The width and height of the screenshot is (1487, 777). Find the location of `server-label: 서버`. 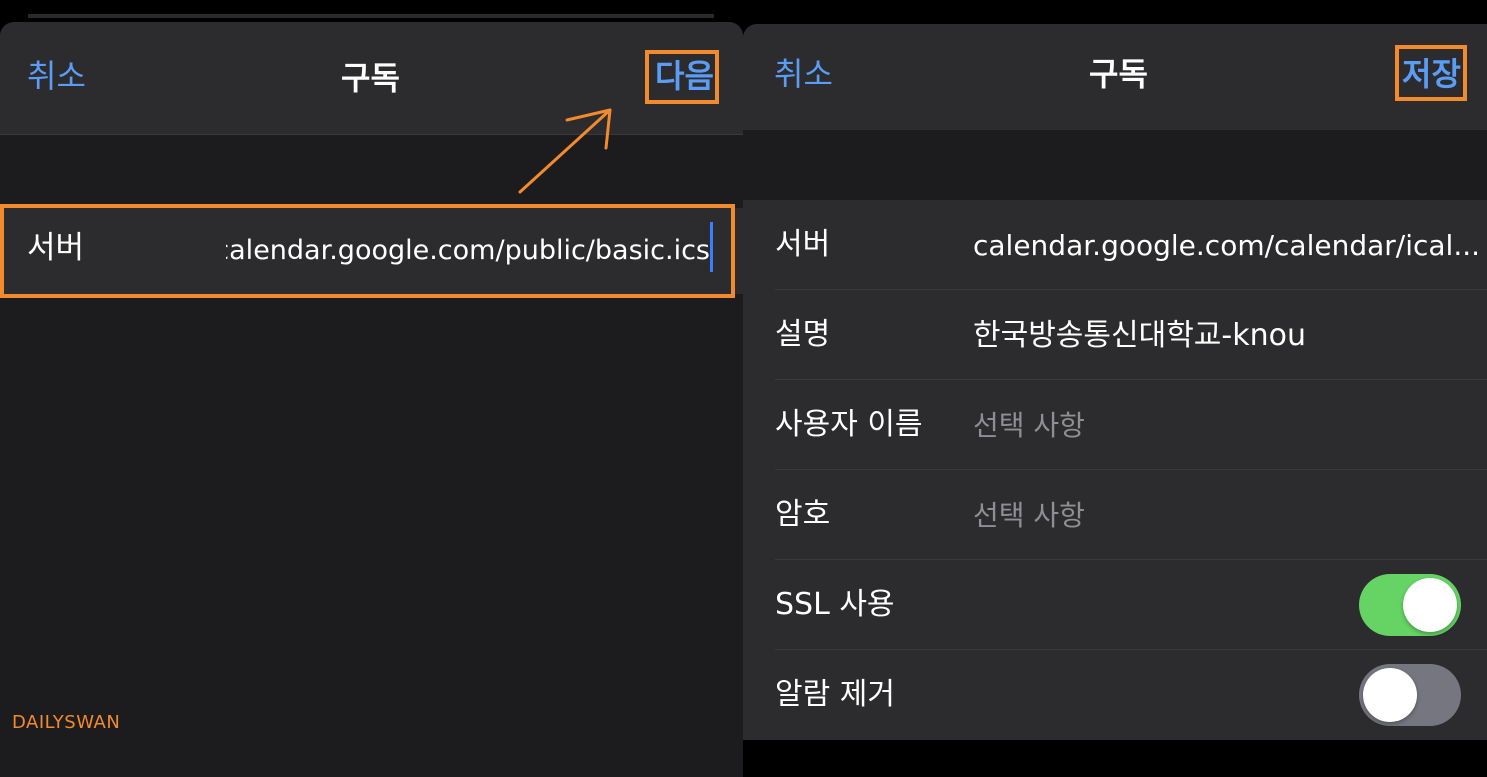

server-label: 서버 is located at coordinates (803, 244).